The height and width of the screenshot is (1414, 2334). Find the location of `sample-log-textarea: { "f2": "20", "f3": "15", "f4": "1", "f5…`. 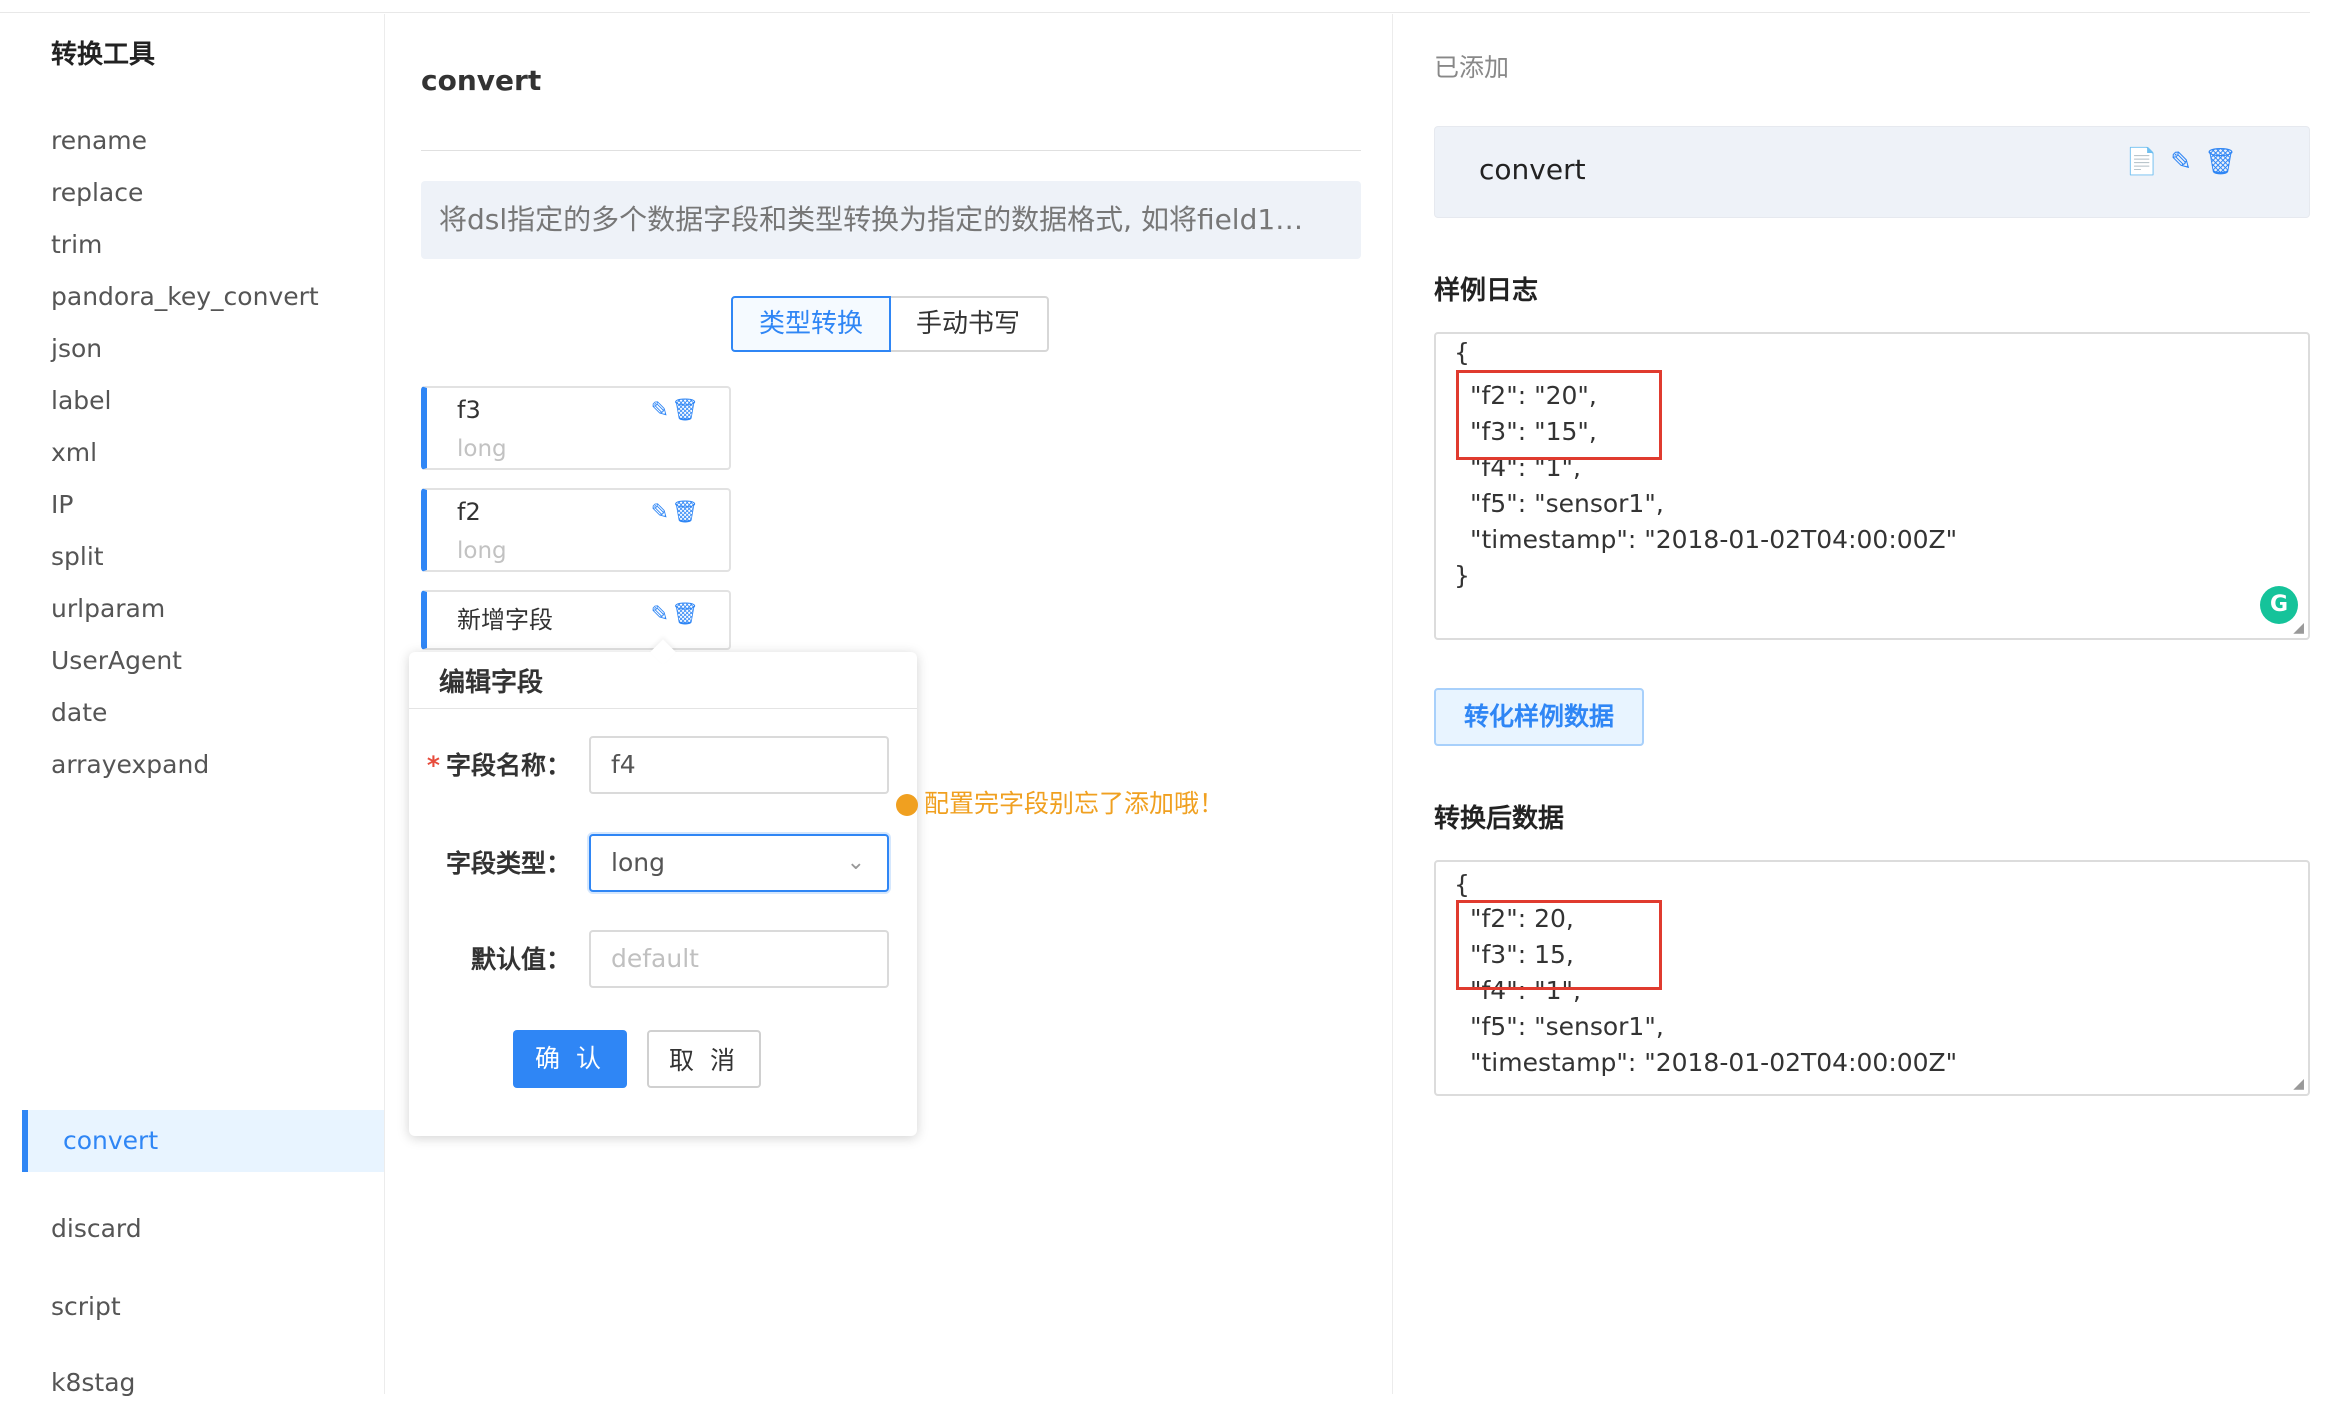

sample-log-textarea: { "f2": "20", "f3": "15", "f4": "1", "f5… is located at coordinates (1872, 486).